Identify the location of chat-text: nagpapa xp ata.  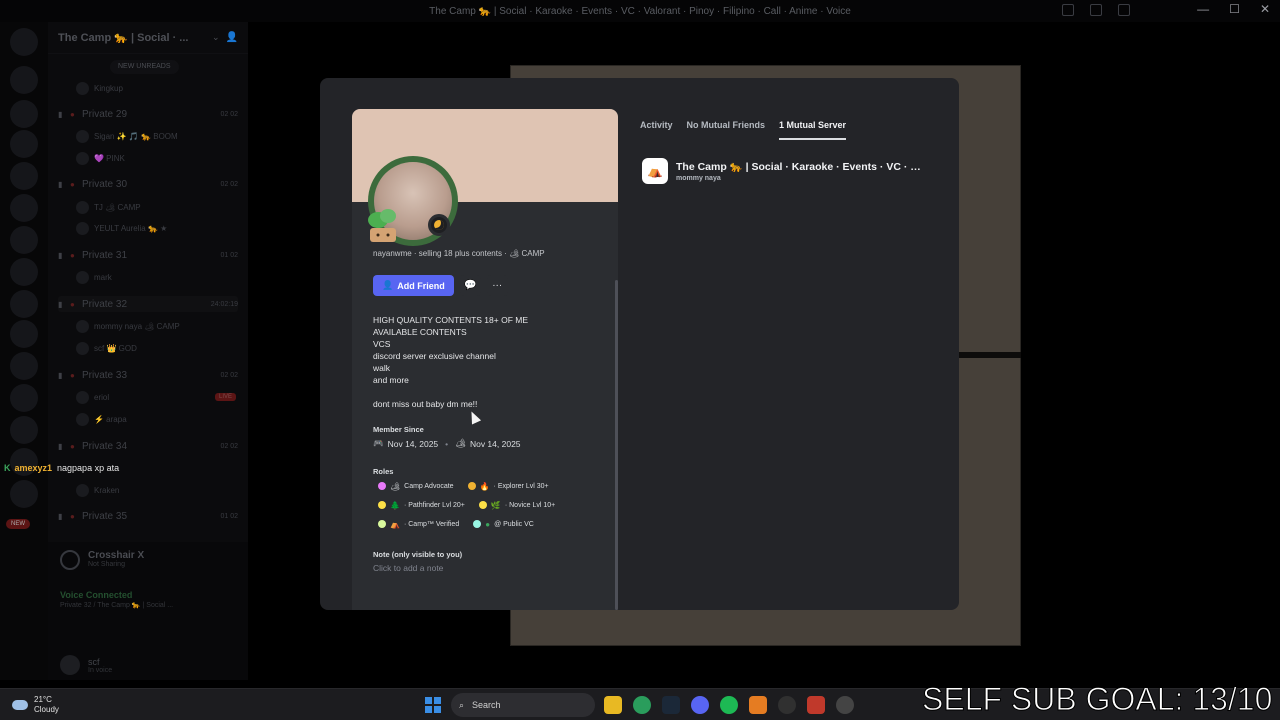
(88, 468).